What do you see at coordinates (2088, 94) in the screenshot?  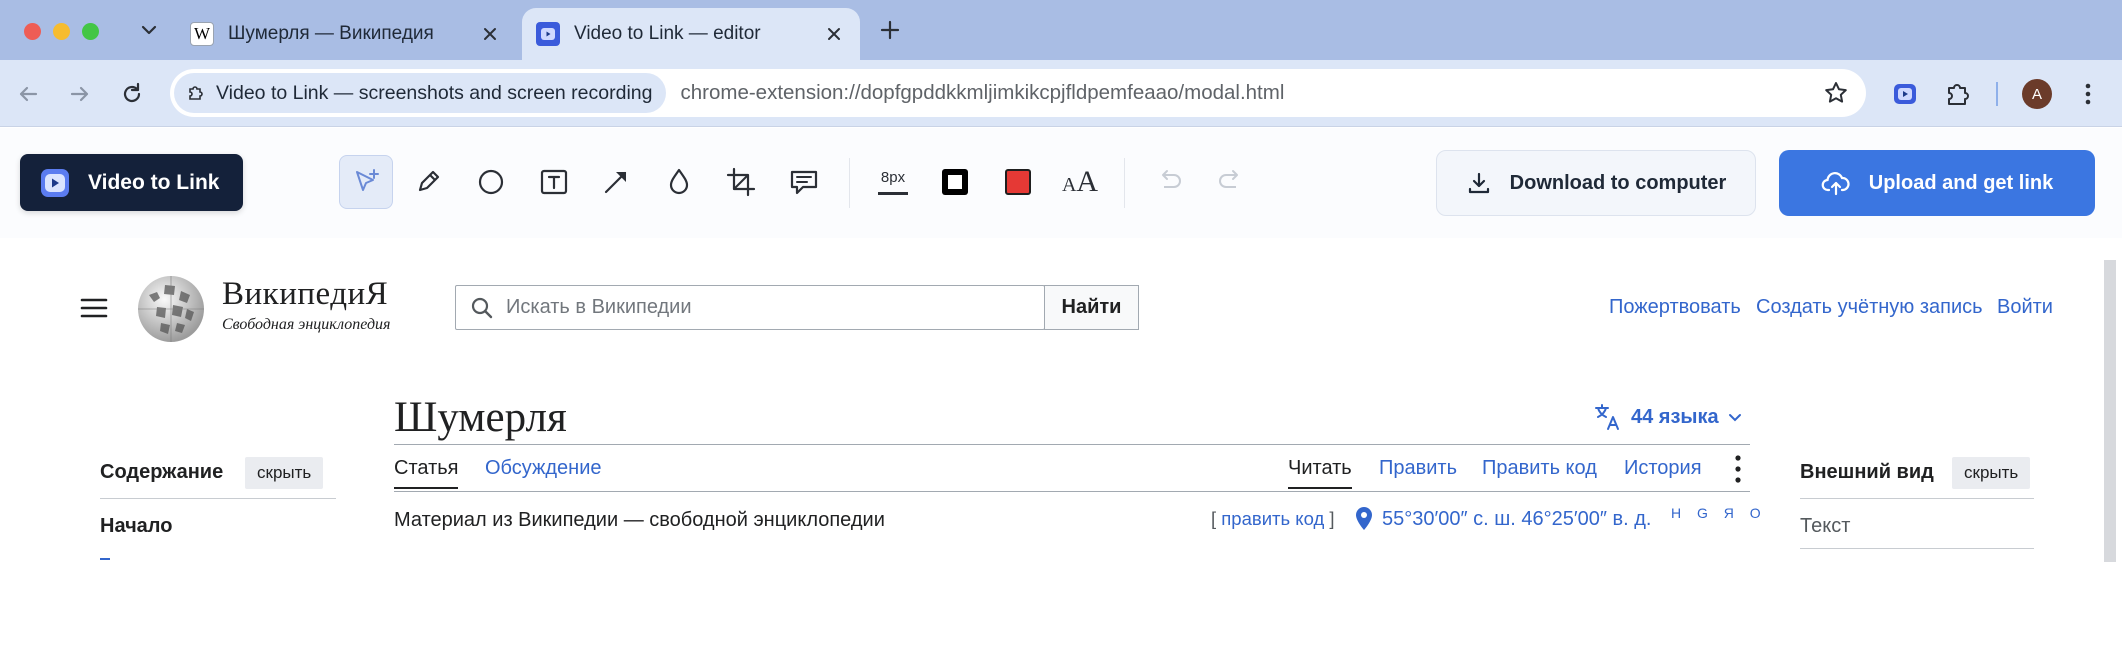 I see `browser-menu-icon` at bounding box center [2088, 94].